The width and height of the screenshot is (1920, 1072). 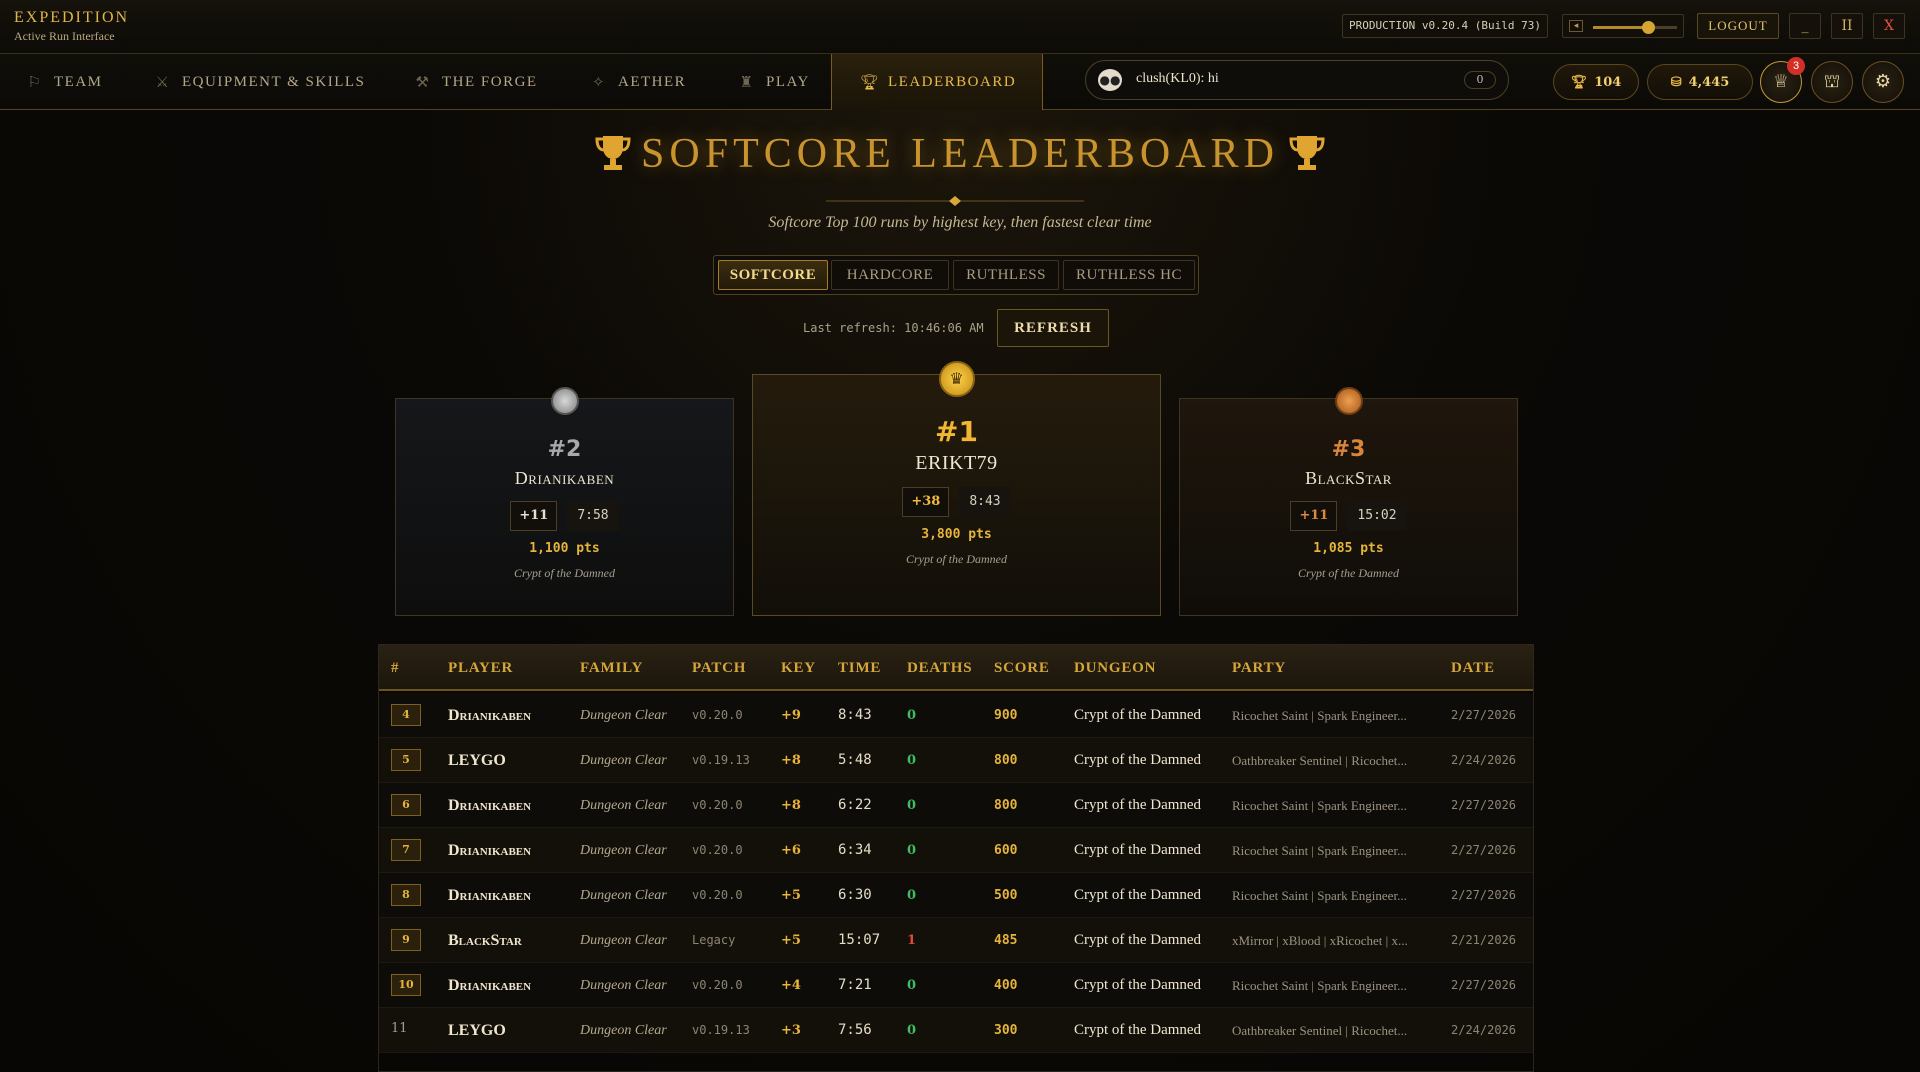 What do you see at coordinates (1484, 760) in the screenshot?
I see `cell-date: 2/24/2026` at bounding box center [1484, 760].